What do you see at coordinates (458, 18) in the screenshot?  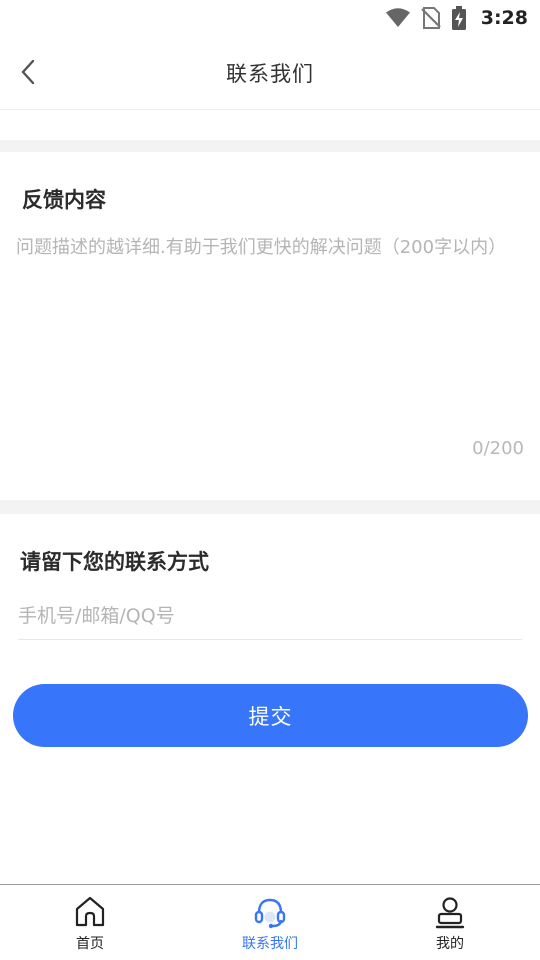 I see `battery-charging-icon` at bounding box center [458, 18].